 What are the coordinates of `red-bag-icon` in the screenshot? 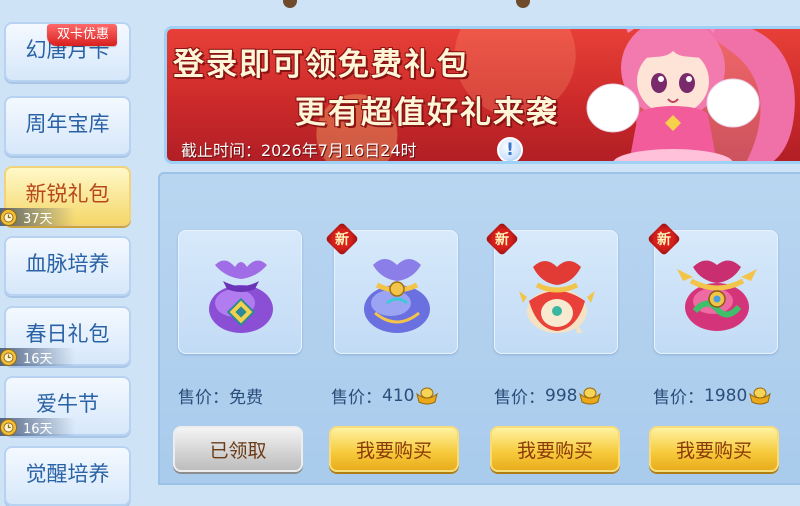 It's located at (557, 297).